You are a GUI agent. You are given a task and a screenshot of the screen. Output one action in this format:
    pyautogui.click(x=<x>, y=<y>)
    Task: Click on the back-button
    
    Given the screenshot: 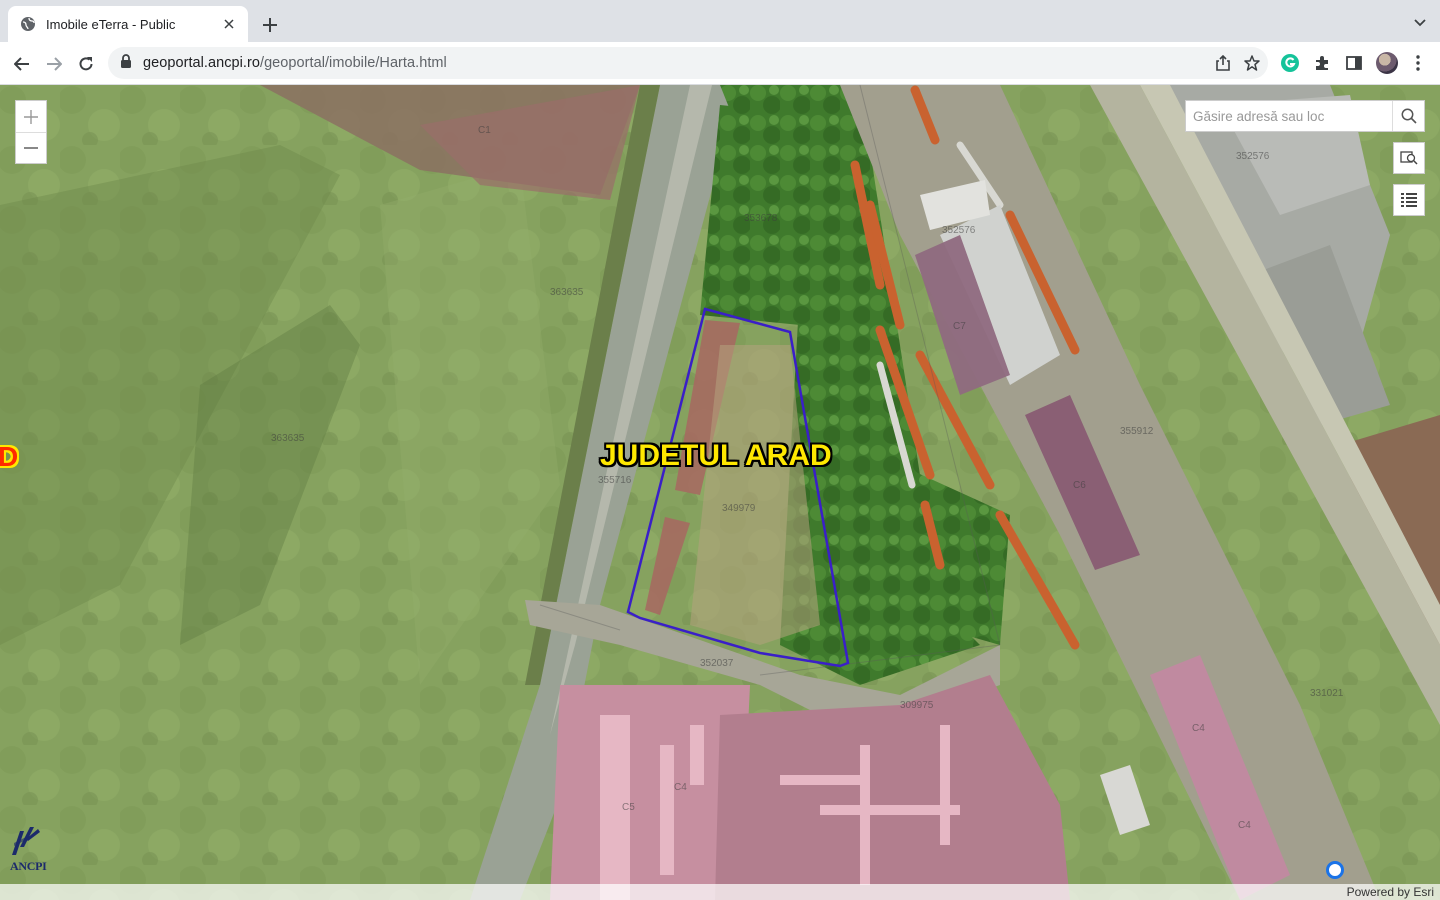 What is the action you would take?
    pyautogui.click(x=22, y=64)
    